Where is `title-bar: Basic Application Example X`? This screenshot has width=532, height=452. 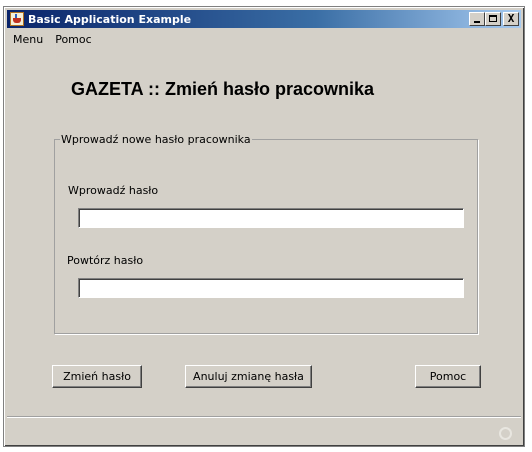
title-bar: Basic Application Example X is located at coordinates (264, 19).